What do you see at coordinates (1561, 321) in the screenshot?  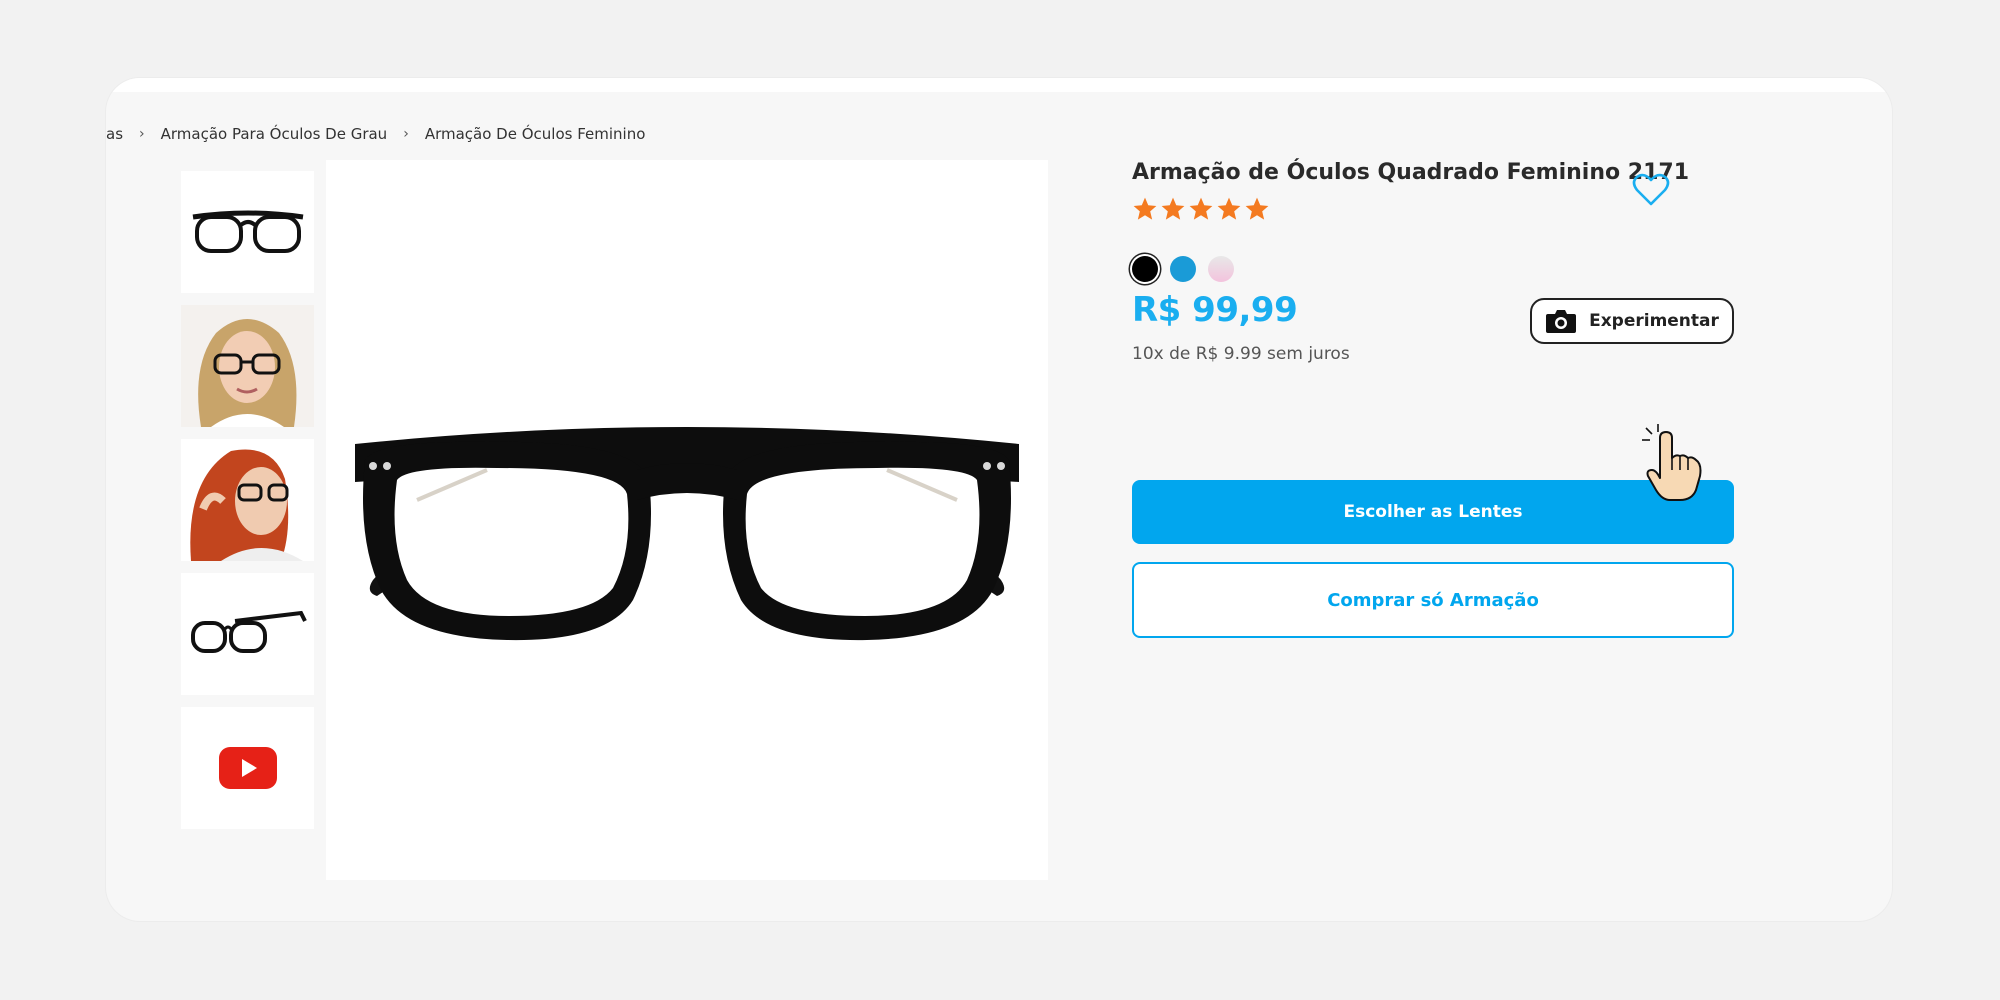 I see `camera-icon` at bounding box center [1561, 321].